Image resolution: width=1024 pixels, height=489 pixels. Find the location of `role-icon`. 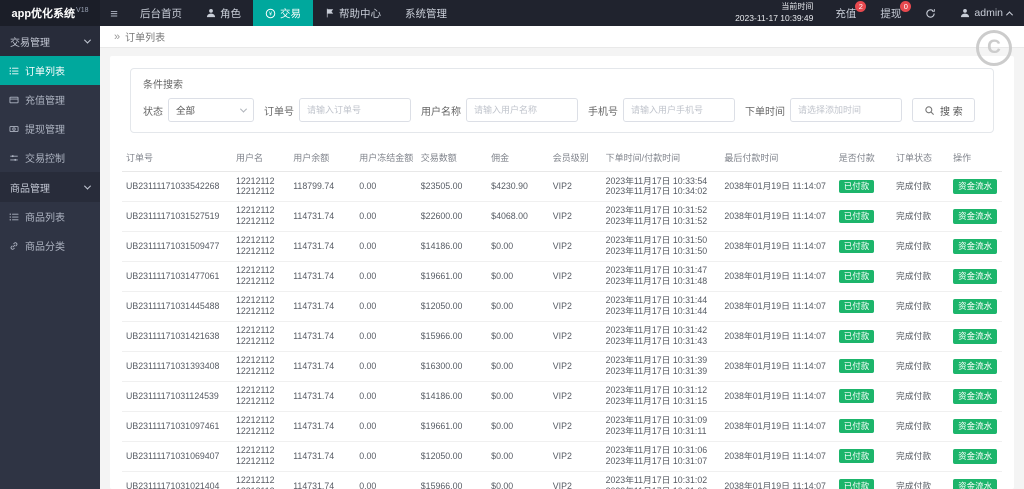

role-icon is located at coordinates (211, 13).